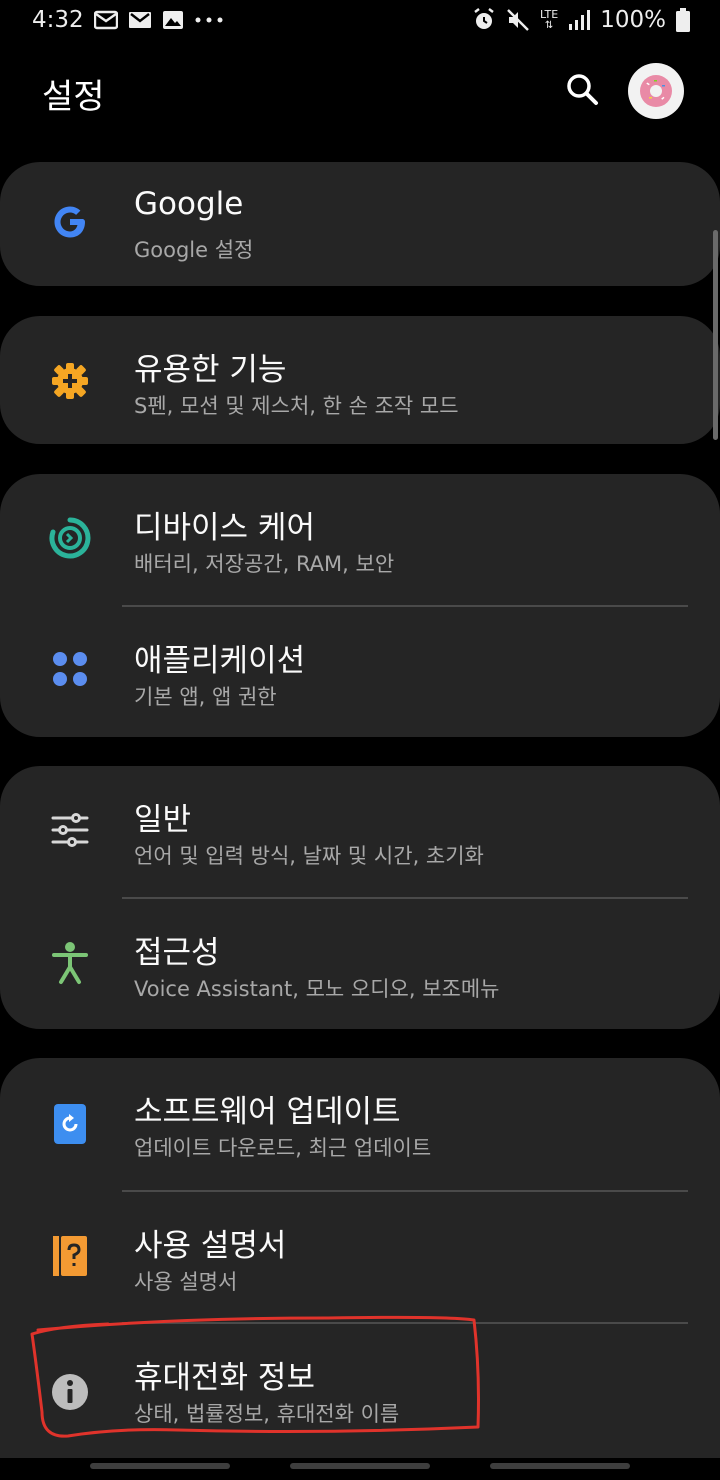 The width and height of the screenshot is (720, 1480). What do you see at coordinates (209, 20) in the screenshot?
I see `more-dots-icon` at bounding box center [209, 20].